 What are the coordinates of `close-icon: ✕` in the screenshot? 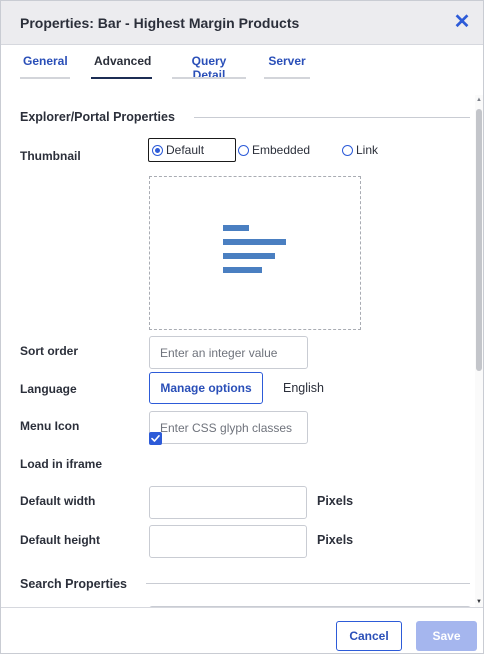 It's located at (462, 22).